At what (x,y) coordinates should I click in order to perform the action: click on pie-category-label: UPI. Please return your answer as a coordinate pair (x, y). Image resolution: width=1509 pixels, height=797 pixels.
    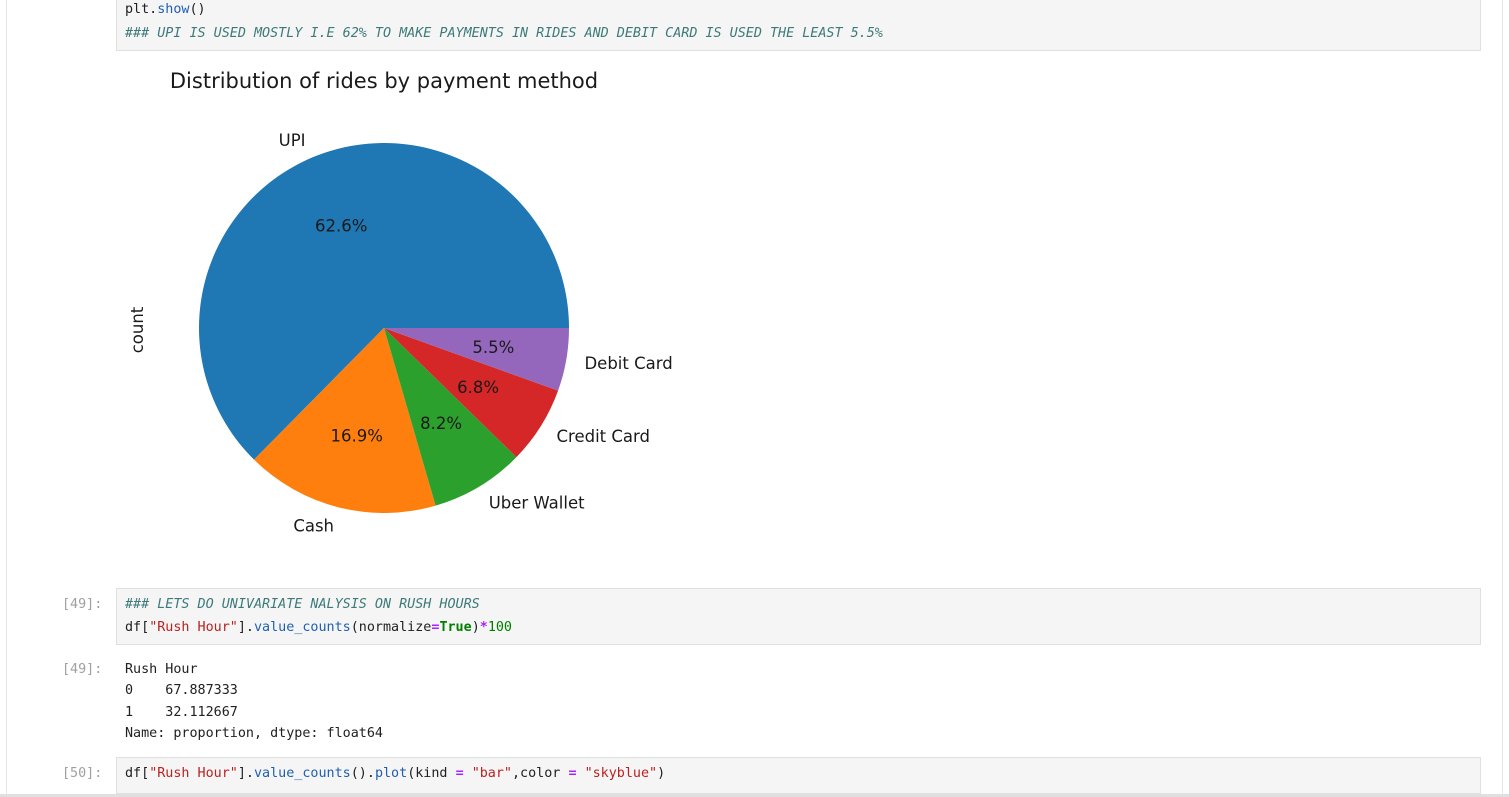
    Looking at the image, I should click on (292, 140).